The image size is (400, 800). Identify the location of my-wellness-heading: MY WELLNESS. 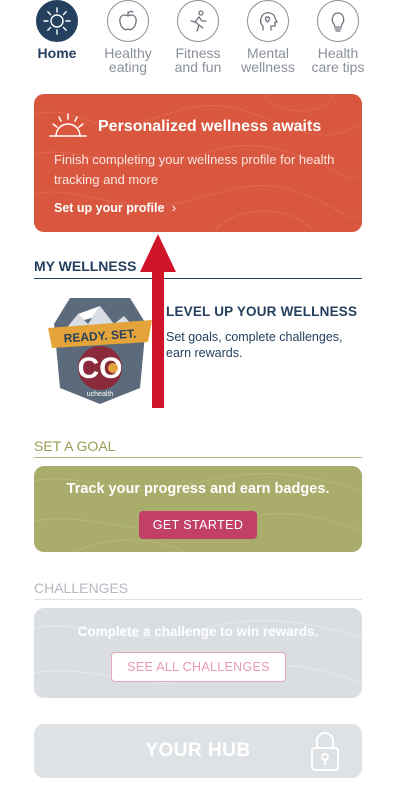
(85, 266).